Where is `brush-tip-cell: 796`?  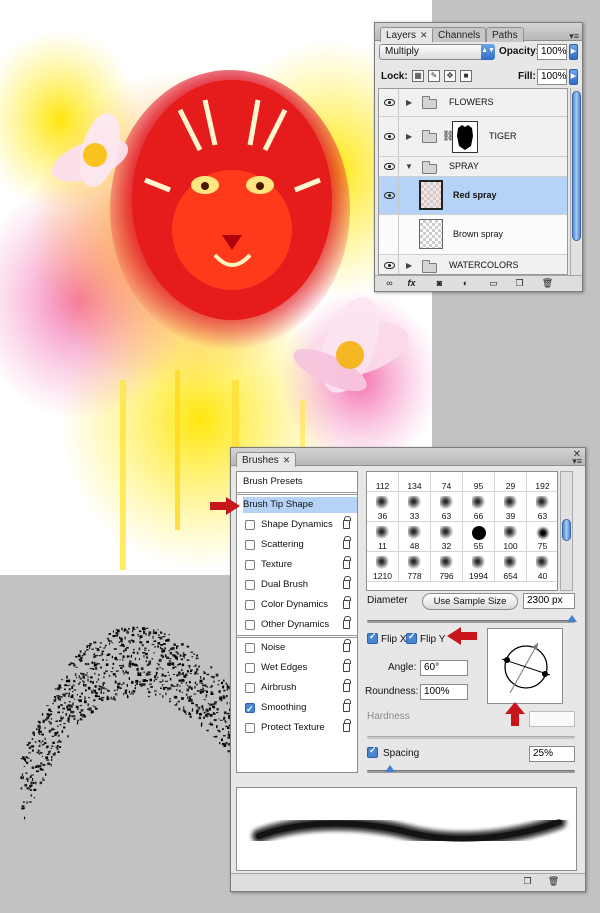 brush-tip-cell: 796 is located at coordinates (447, 567).